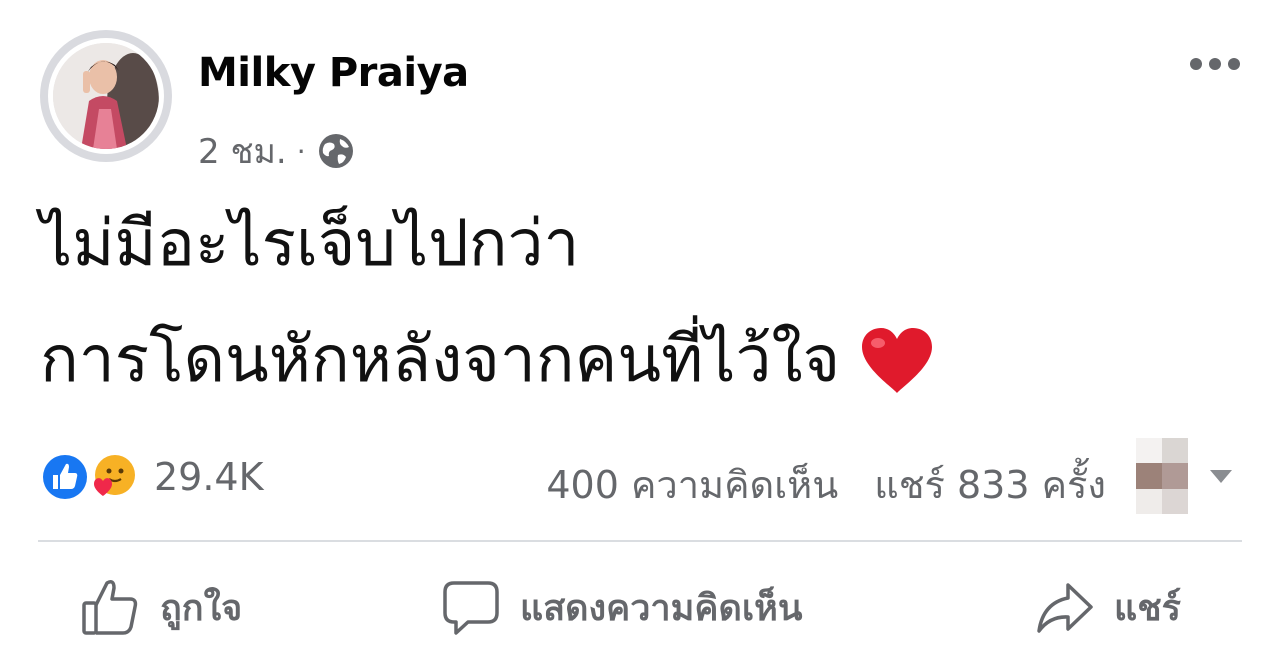 Image resolution: width=1280 pixels, height=657 pixels. I want to click on share-arrow-icon, so click(1065, 608).